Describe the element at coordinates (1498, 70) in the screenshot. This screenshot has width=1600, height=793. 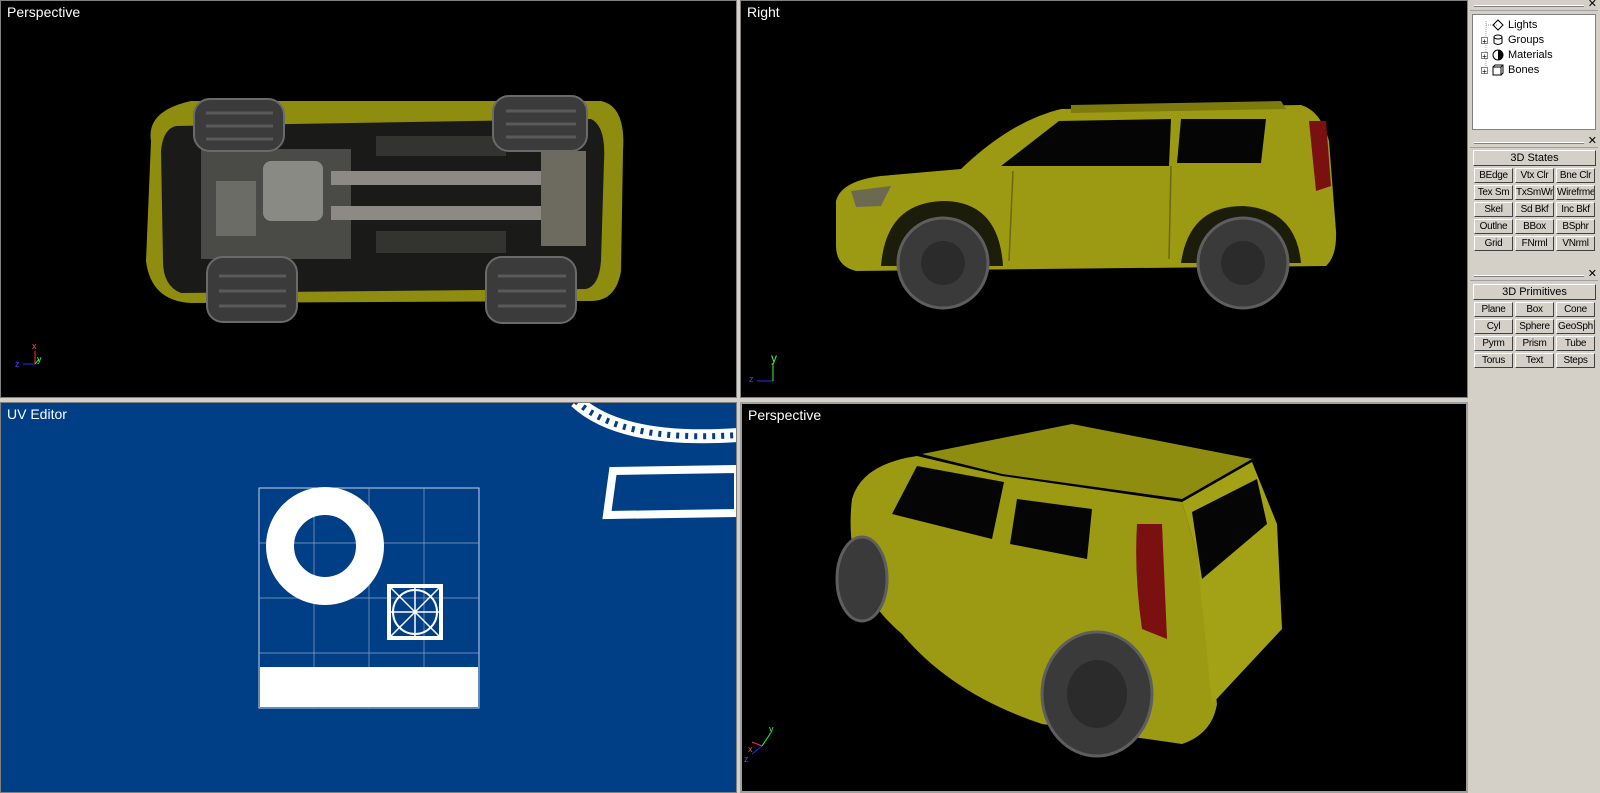
I see `bones-icon` at that location.